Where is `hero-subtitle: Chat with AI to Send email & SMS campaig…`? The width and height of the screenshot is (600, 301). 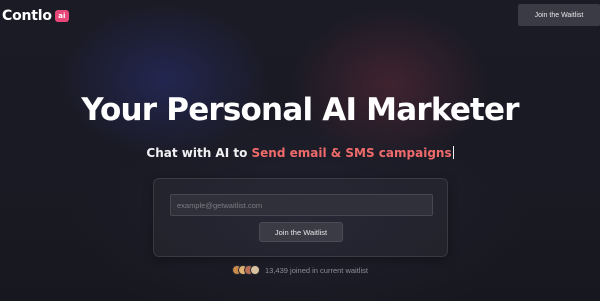
hero-subtitle: Chat with AI to Send email & SMS campaig… is located at coordinates (300, 153).